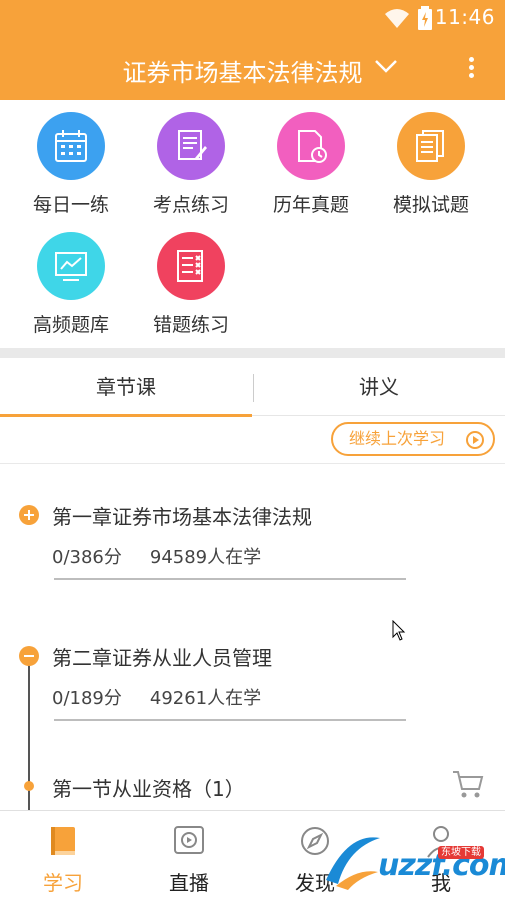  What do you see at coordinates (468, 786) in the screenshot?
I see `cart-icon` at bounding box center [468, 786].